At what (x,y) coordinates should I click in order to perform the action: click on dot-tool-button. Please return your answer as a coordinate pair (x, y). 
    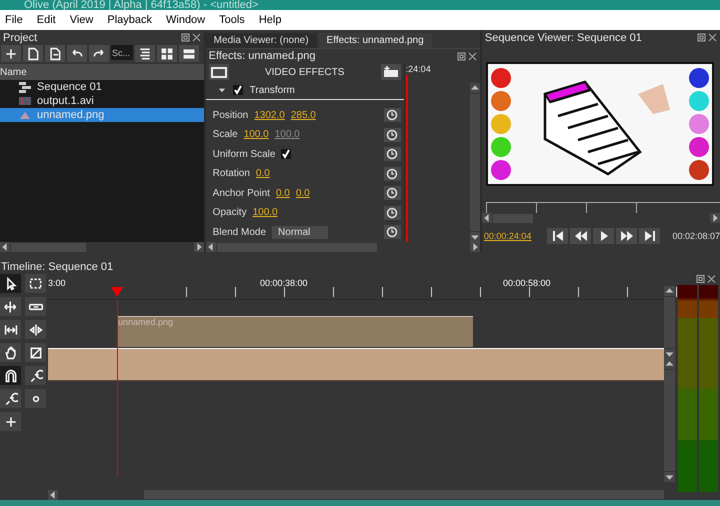
    Looking at the image, I should click on (35, 398).